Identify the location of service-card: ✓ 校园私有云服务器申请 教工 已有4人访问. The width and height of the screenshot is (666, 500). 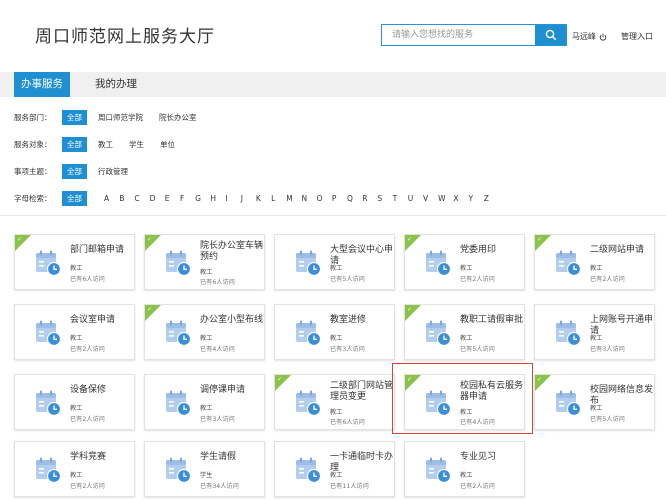
(464, 402).